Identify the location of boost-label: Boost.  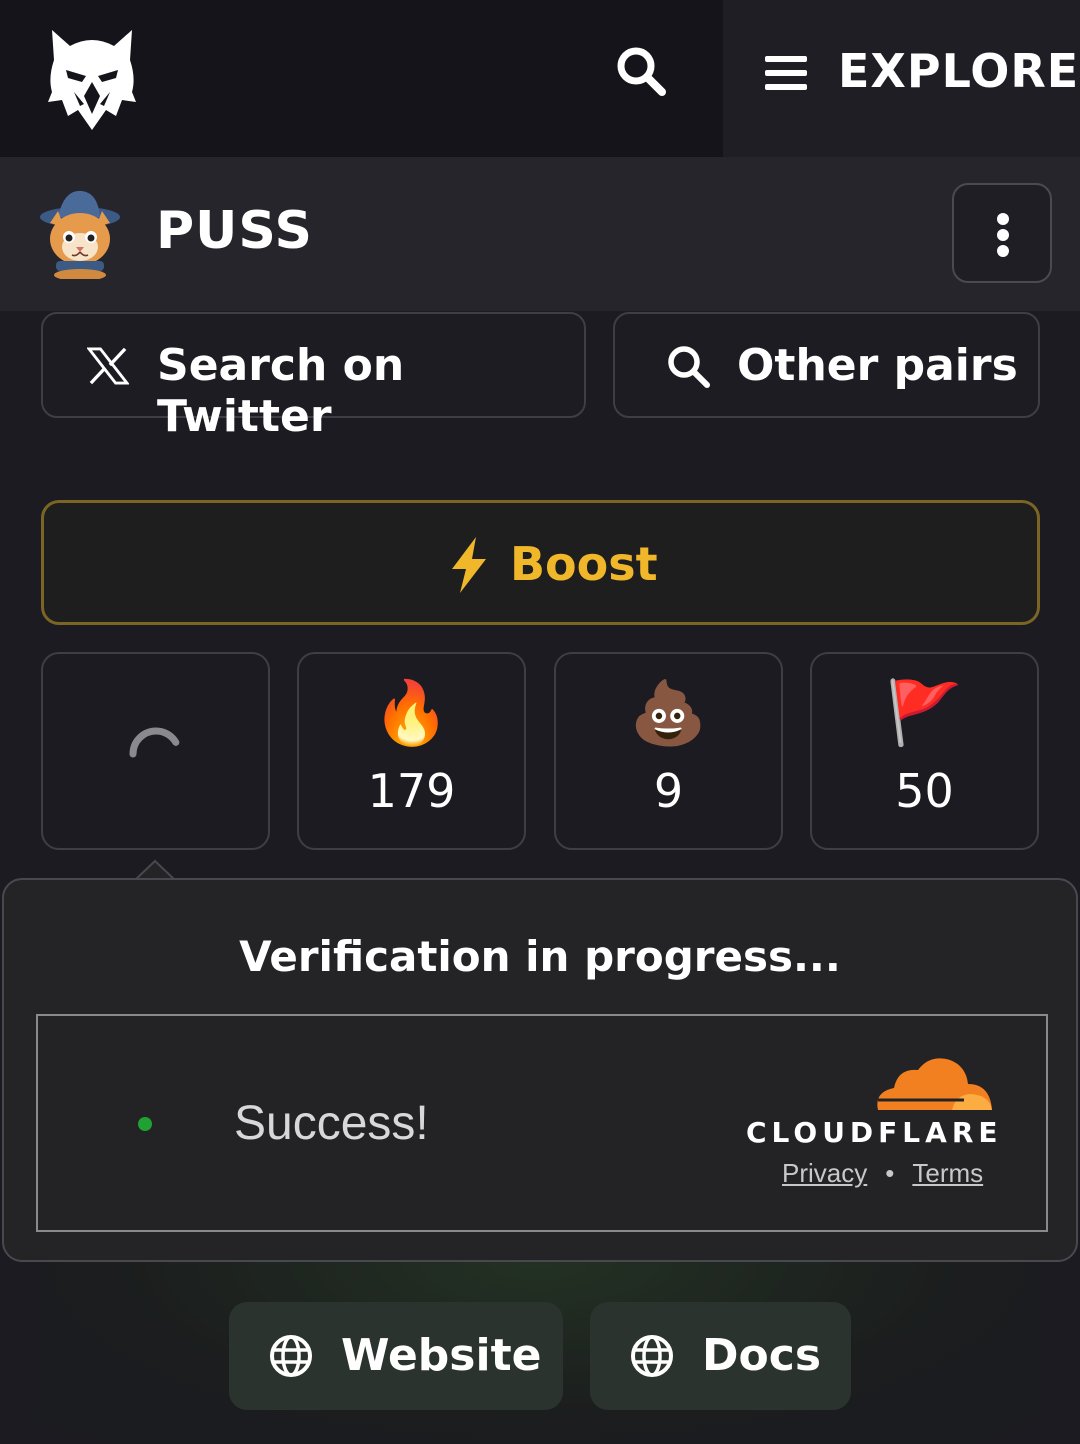
(584, 564).